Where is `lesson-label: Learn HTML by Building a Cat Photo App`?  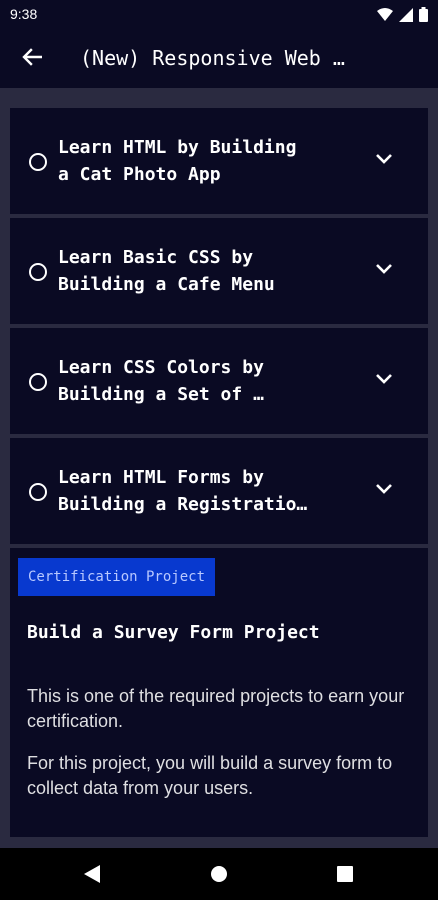 lesson-label: Learn HTML by Building a Cat Photo App is located at coordinates (177, 161).